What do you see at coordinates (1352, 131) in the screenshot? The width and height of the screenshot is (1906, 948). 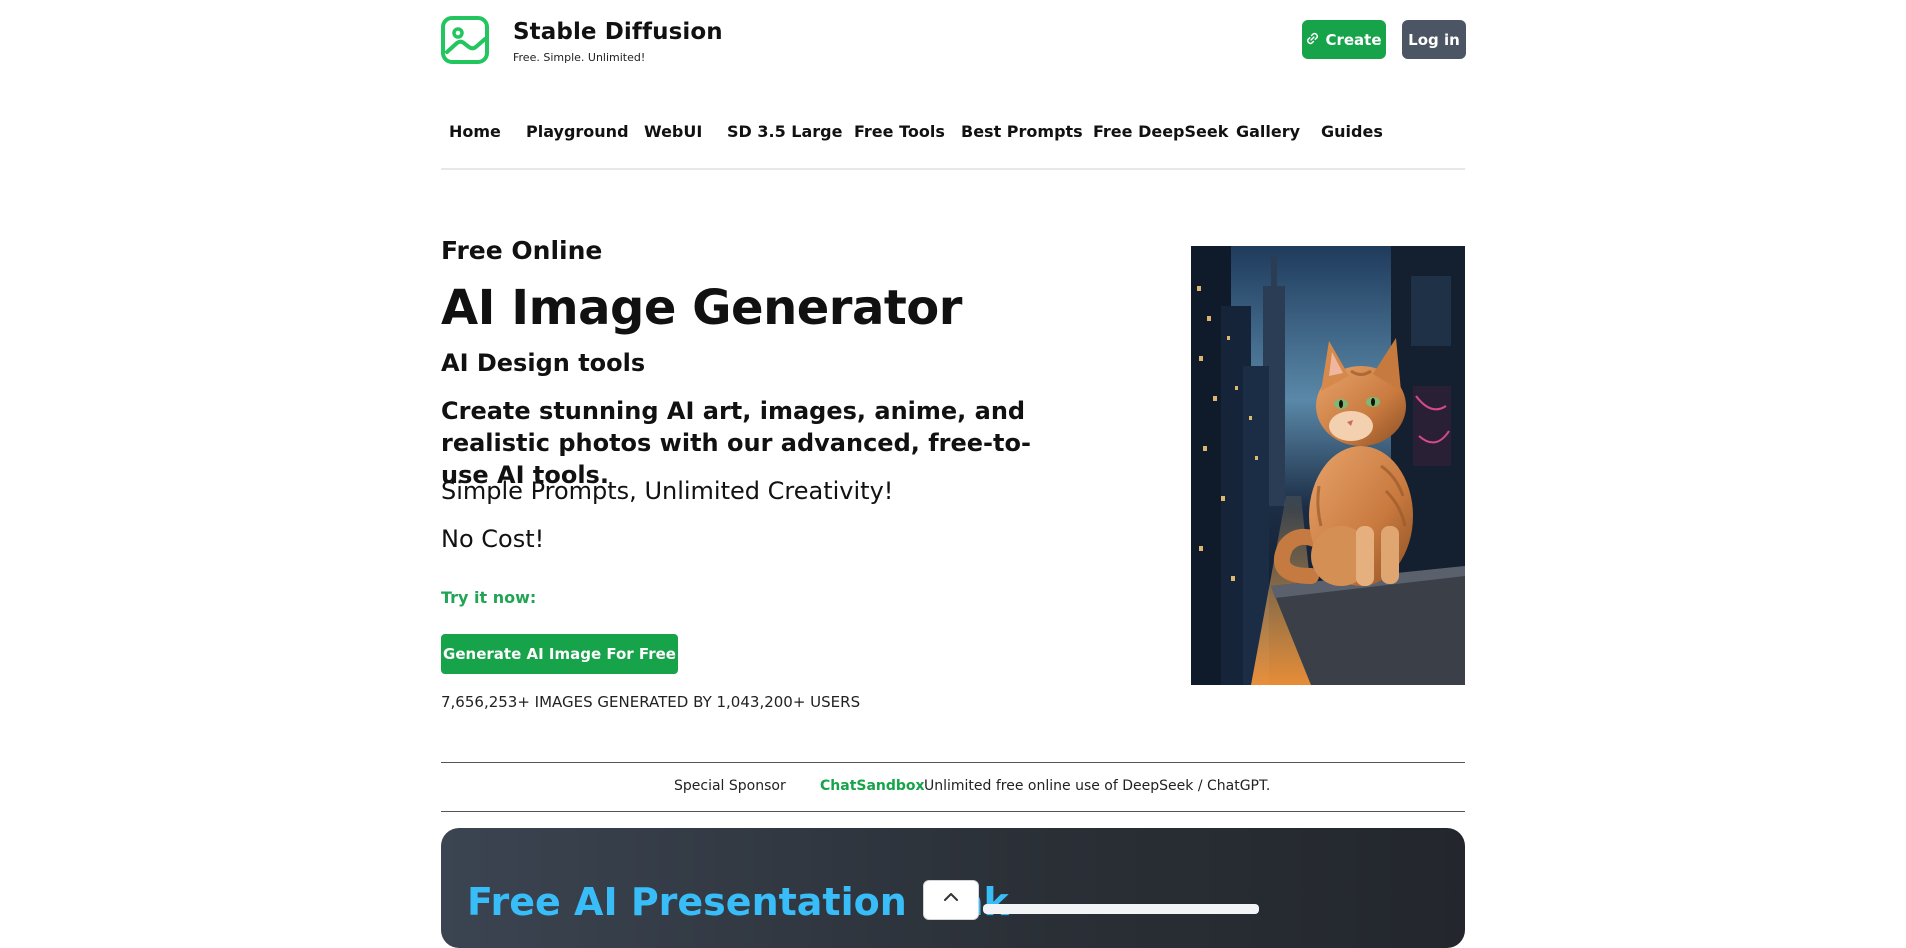 I see `nav-item-guides: Guides` at bounding box center [1352, 131].